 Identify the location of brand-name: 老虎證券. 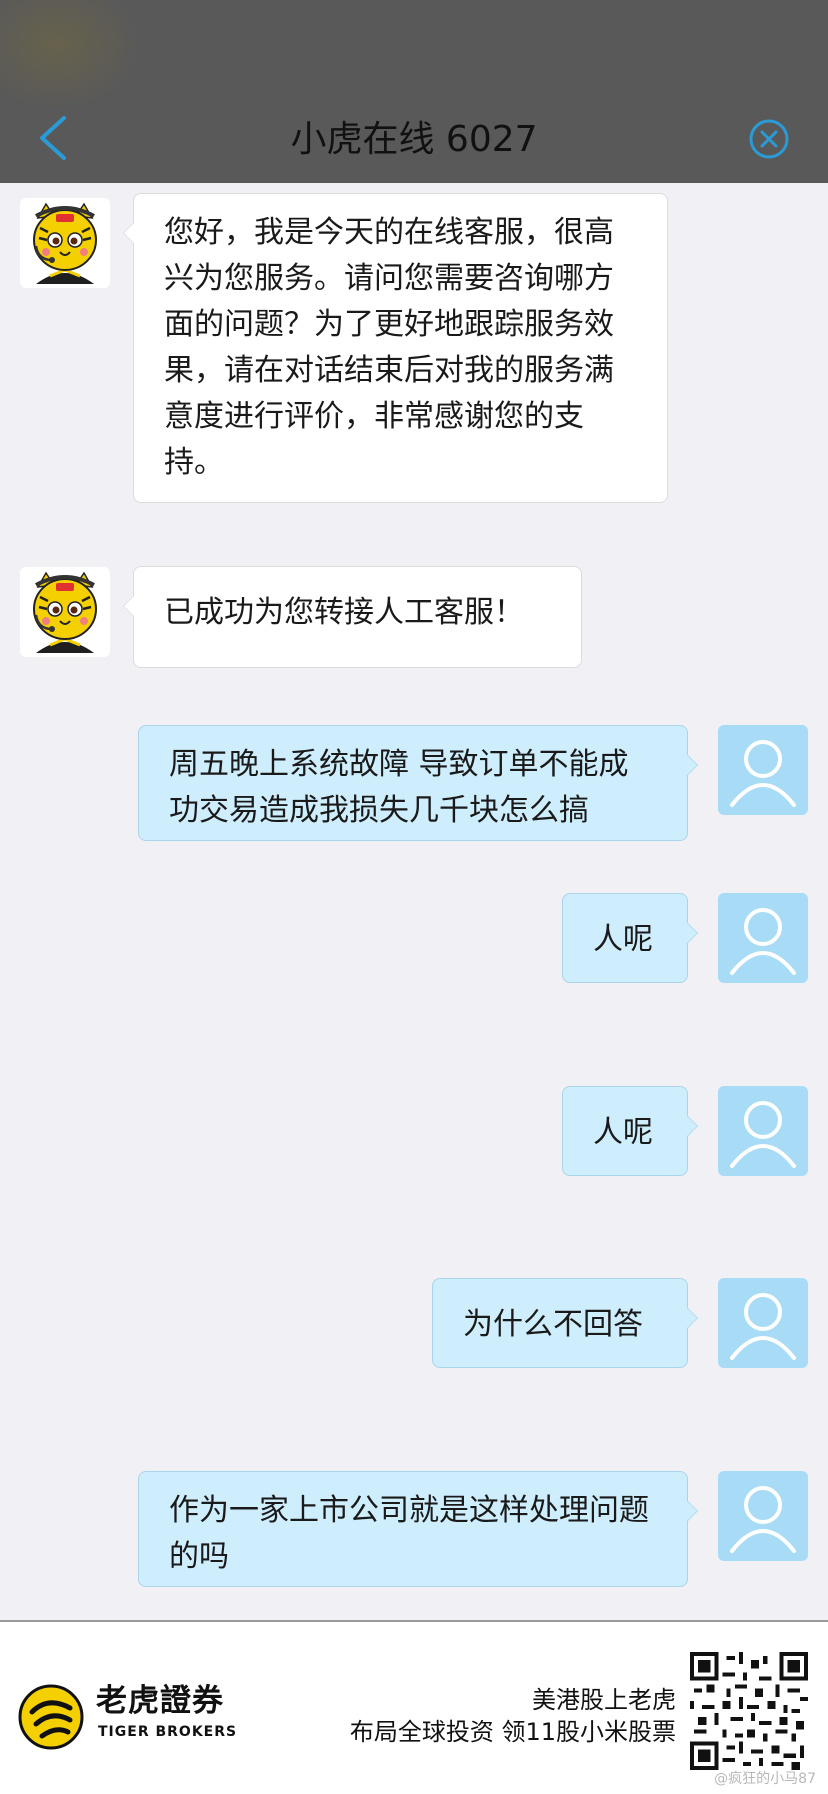
(160, 1701).